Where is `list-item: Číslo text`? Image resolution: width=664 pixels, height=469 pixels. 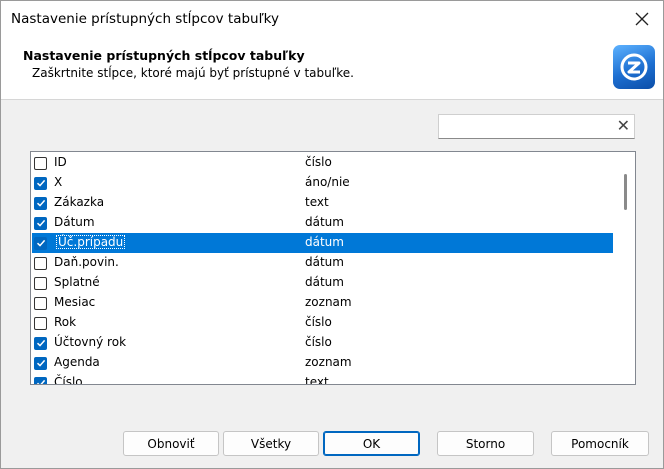 list-item: Číslo text is located at coordinates (322, 379).